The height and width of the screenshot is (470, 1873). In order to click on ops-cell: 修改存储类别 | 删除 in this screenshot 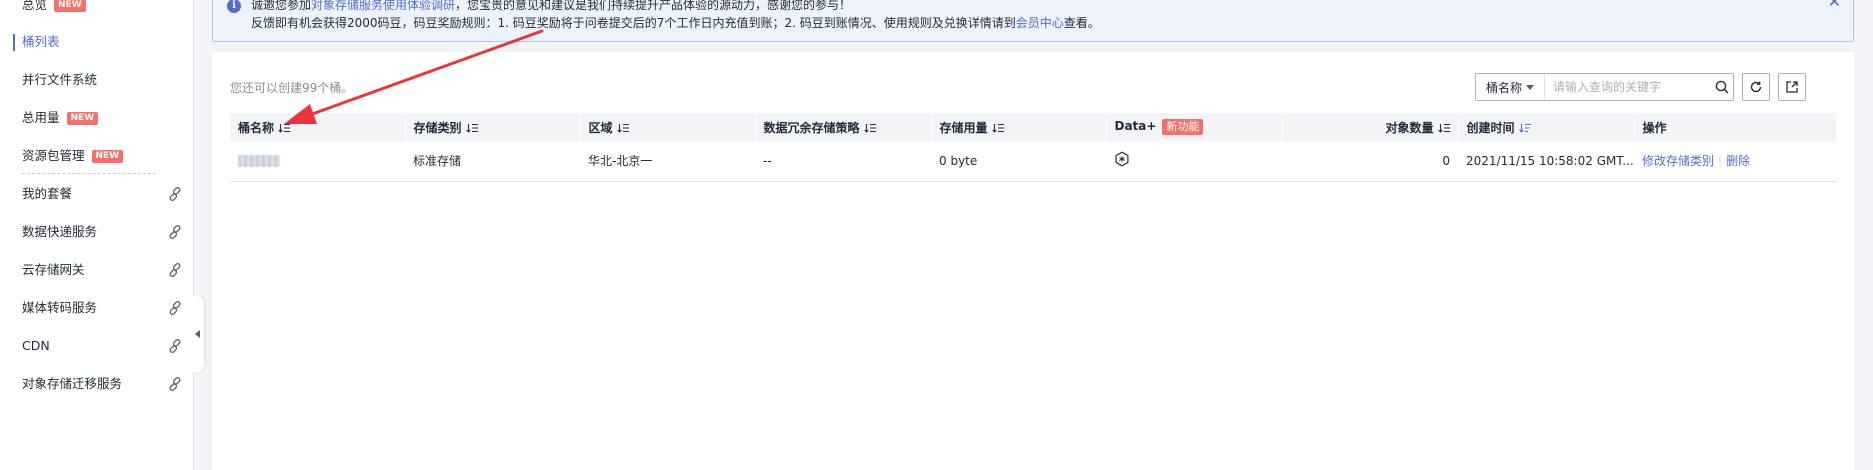, I will do `click(1735, 161)`.